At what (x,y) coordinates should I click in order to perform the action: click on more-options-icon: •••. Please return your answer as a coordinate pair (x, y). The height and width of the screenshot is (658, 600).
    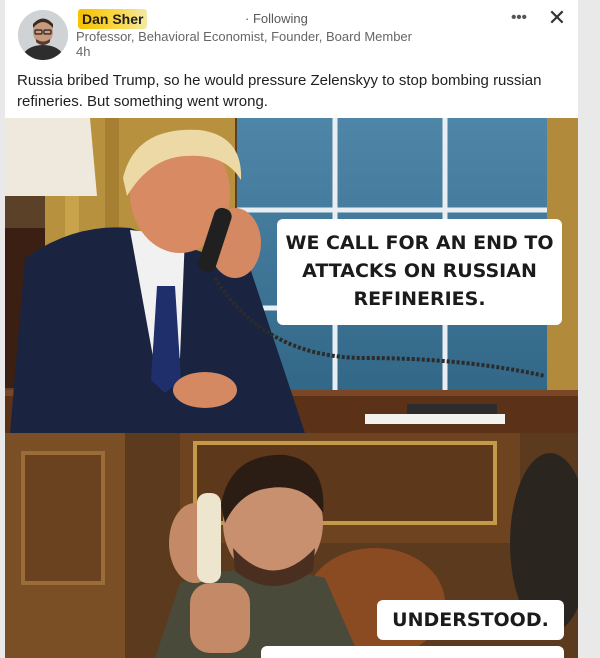
    Looking at the image, I should click on (519, 18).